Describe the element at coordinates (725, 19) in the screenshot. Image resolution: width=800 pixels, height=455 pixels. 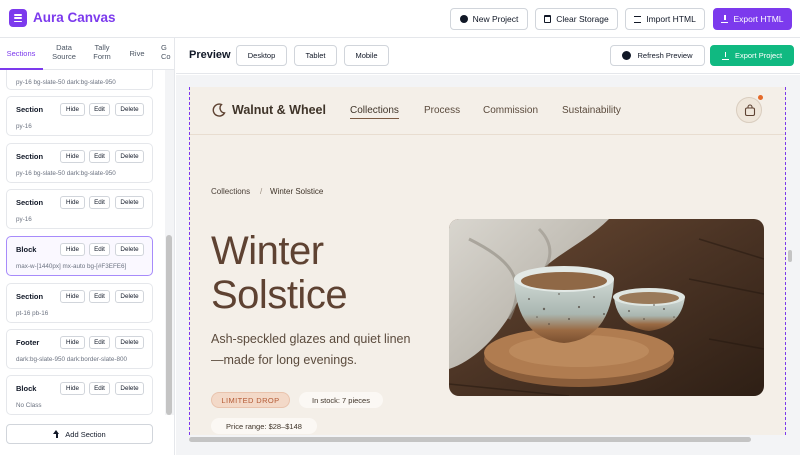
I see `download-icon` at that location.